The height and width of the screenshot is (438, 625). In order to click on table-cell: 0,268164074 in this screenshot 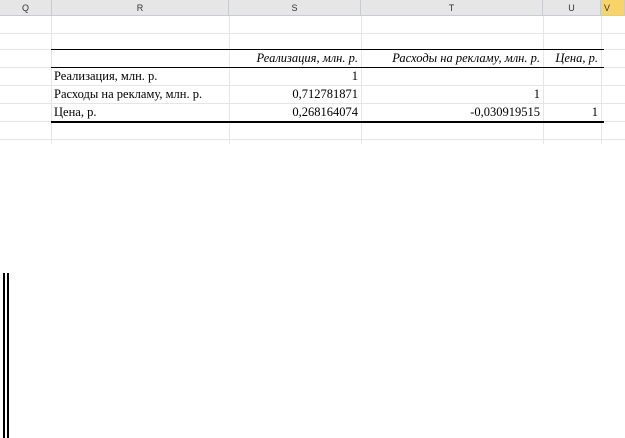, I will do `click(295, 112)`.